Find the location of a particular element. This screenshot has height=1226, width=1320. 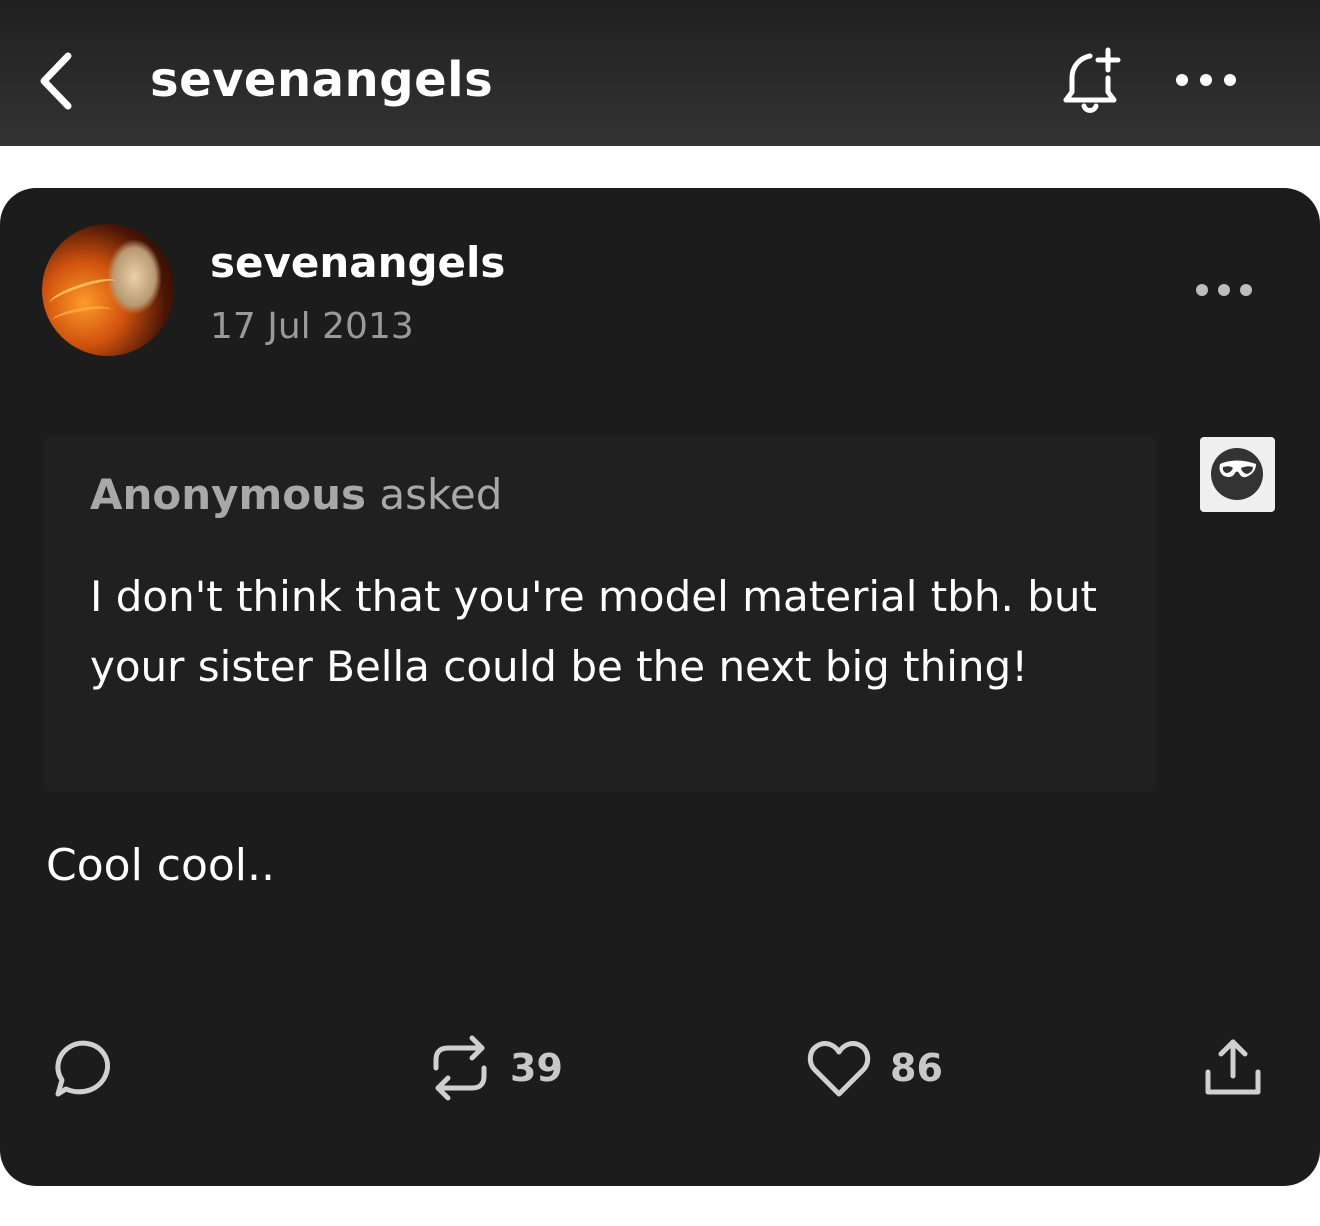

share-button is located at coordinates (1233, 1067).